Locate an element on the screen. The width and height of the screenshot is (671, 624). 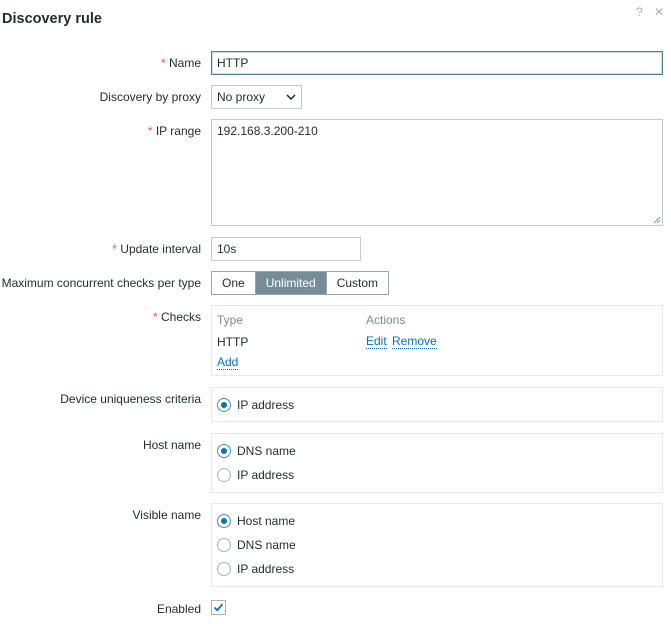
visible-name-label: Visible name is located at coordinates (166, 515).